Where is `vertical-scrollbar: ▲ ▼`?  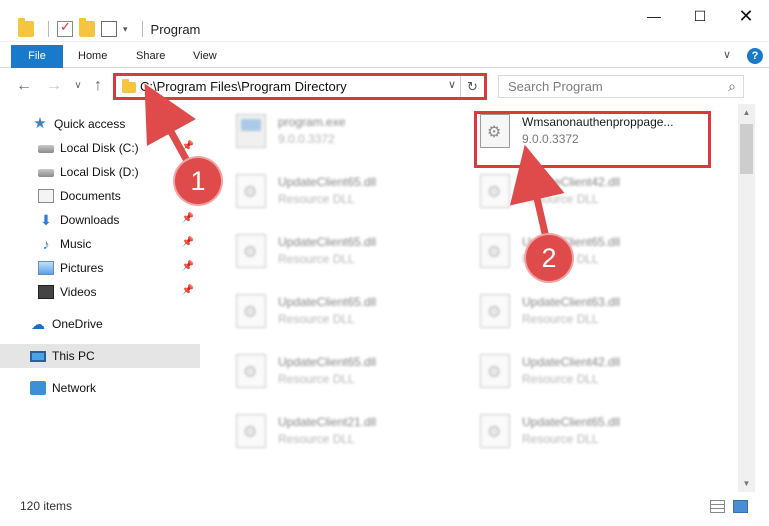 vertical-scrollbar: ▲ ▼ is located at coordinates (746, 298).